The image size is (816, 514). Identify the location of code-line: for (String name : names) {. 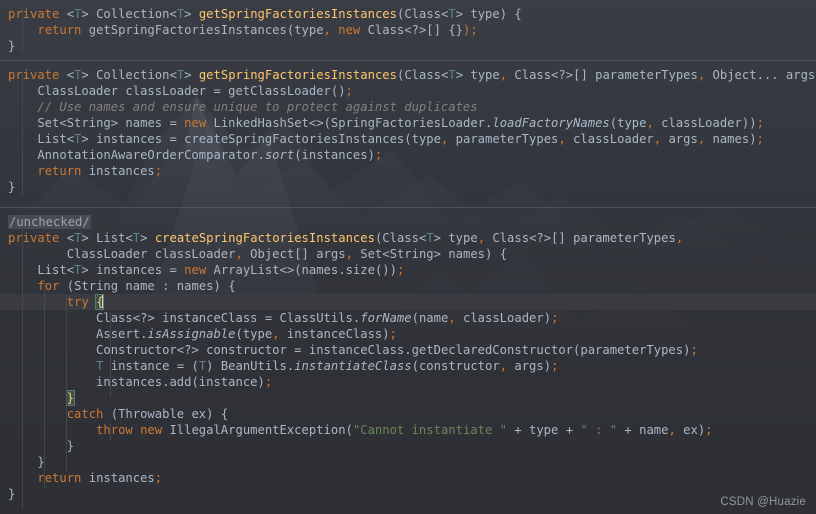
(408, 286).